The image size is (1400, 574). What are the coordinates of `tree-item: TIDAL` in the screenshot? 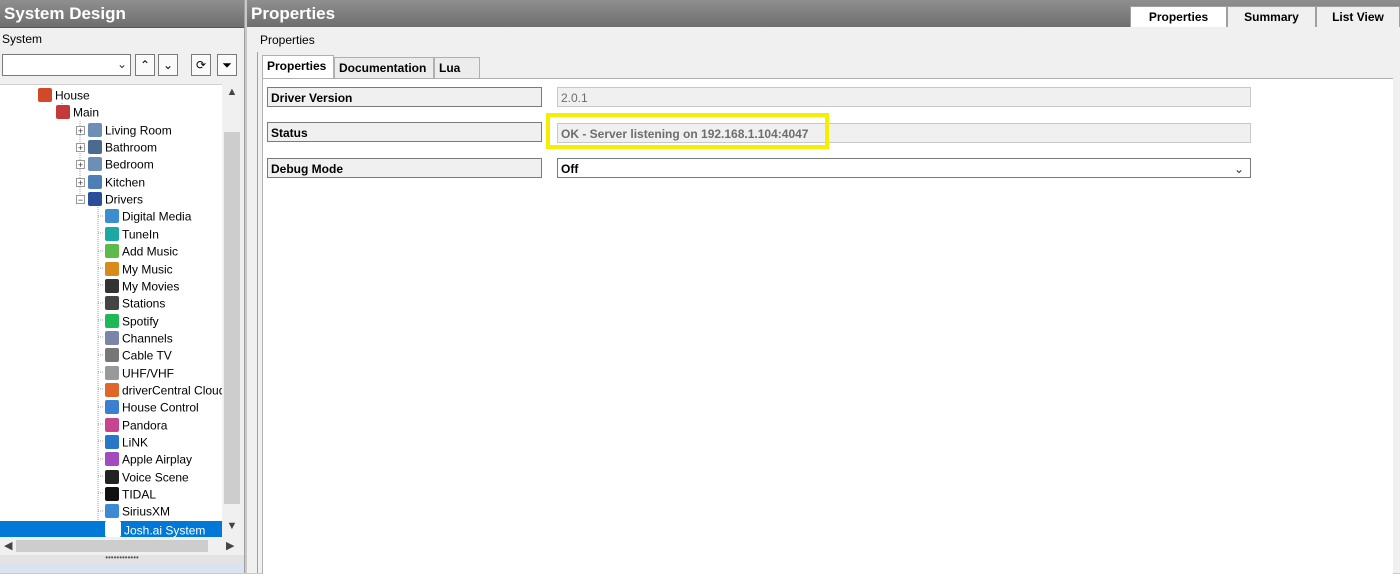 It's located at (130, 494).